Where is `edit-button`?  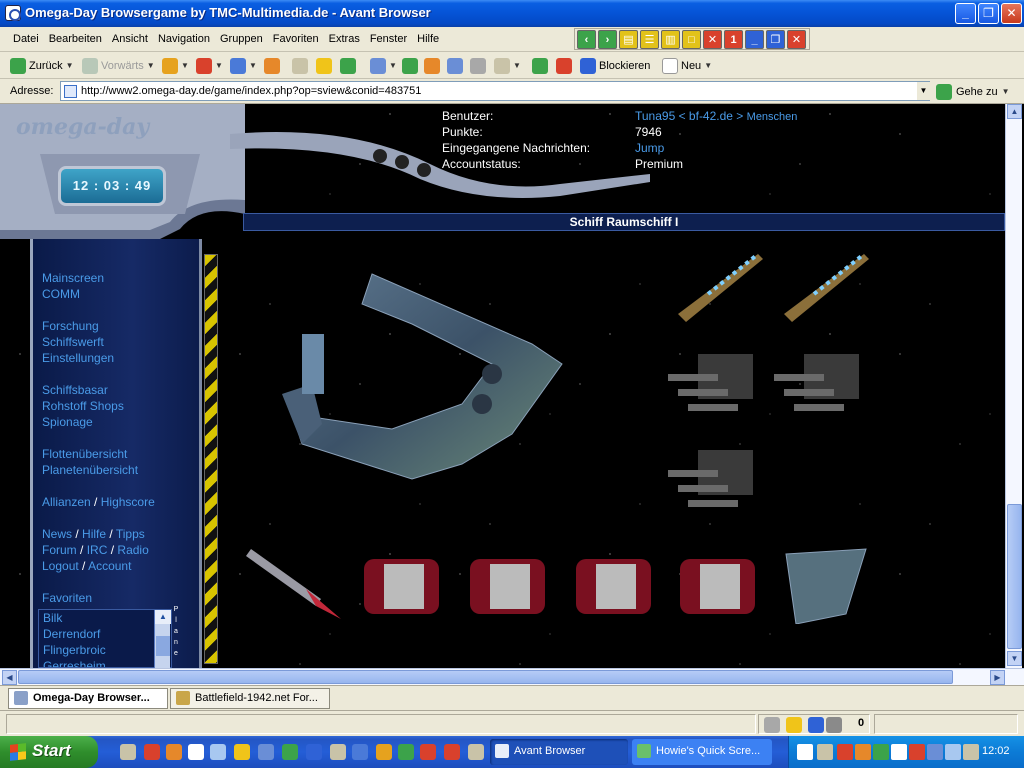
edit-button is located at coordinates (455, 65).